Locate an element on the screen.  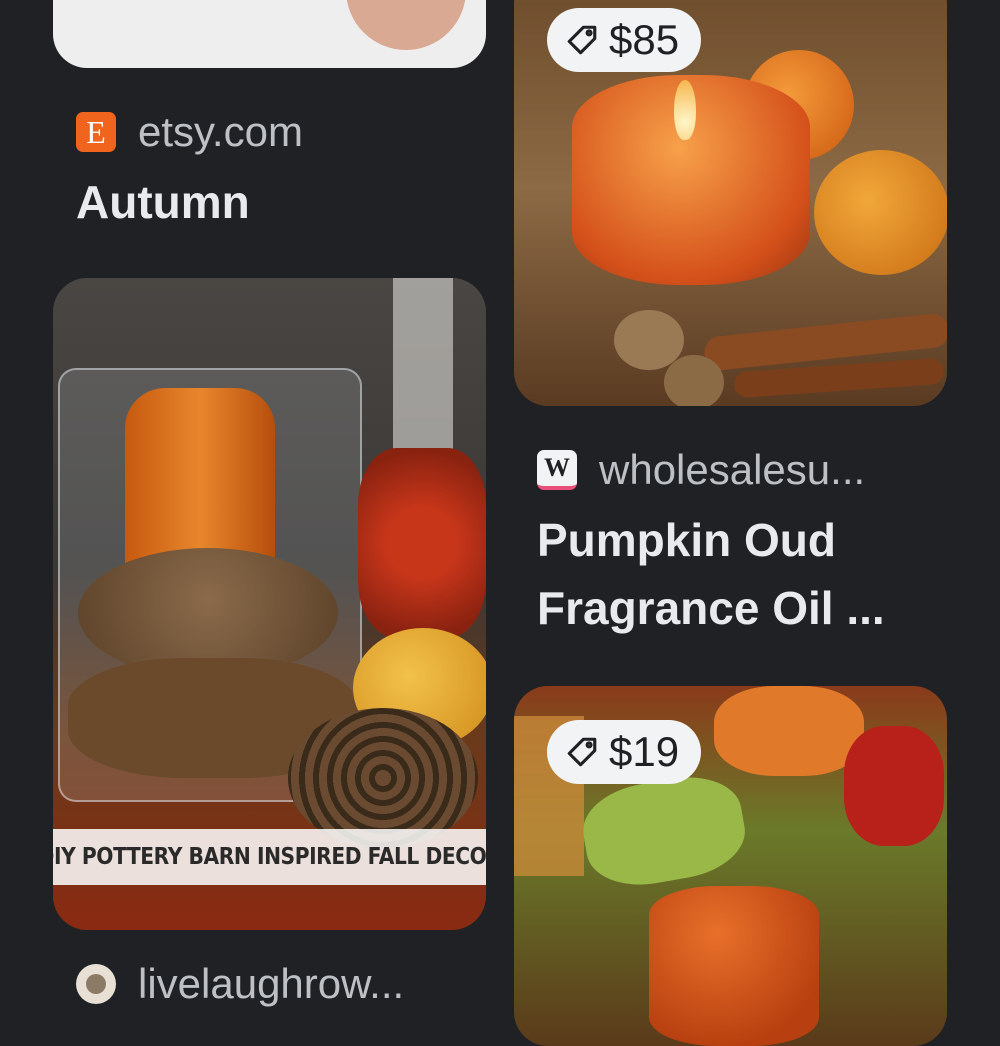
price-badge: $19 is located at coordinates (624, 752).